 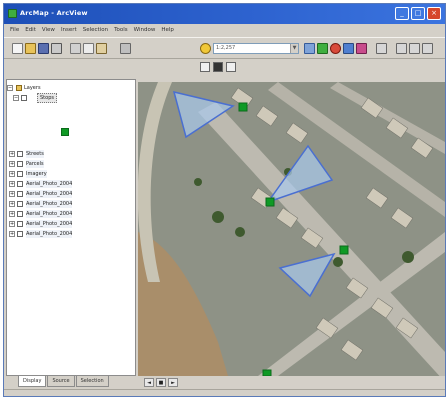 What do you see at coordinates (161, 382) in the screenshot?
I see `stop-button: ■` at bounding box center [161, 382].